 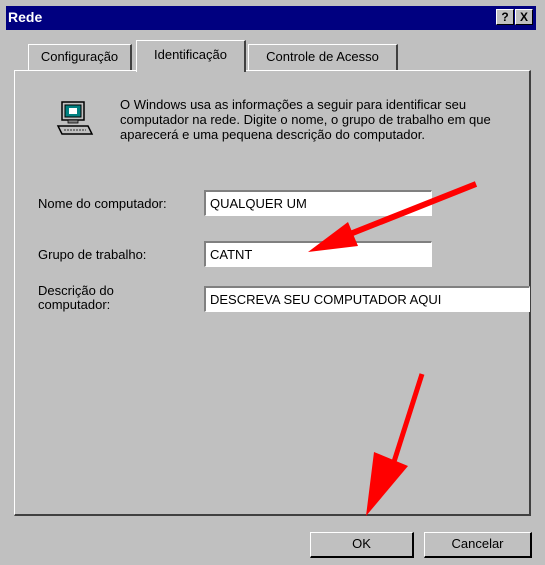 I want to click on workgroup-field, so click(x=318, y=254).